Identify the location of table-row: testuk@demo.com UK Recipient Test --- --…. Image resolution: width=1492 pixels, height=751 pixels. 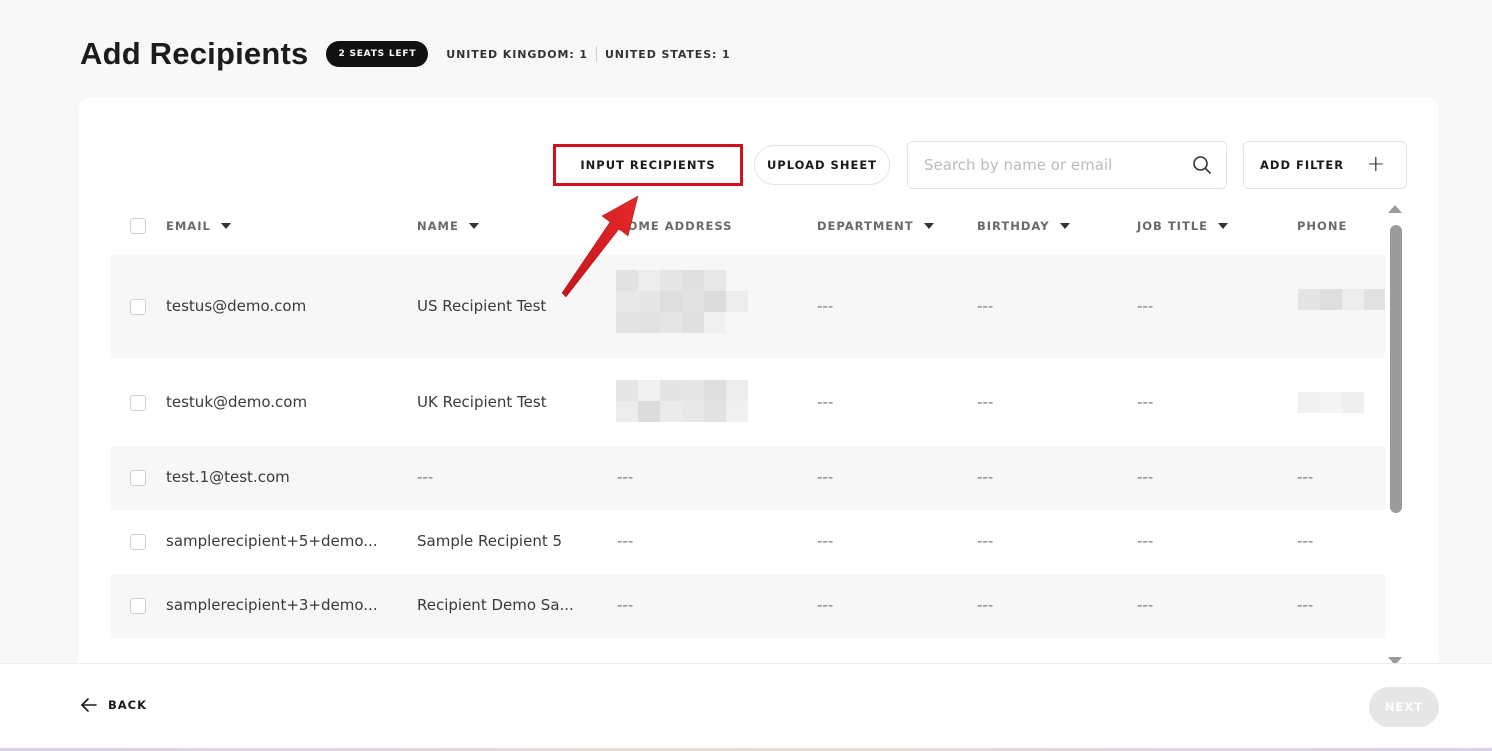
(748, 402).